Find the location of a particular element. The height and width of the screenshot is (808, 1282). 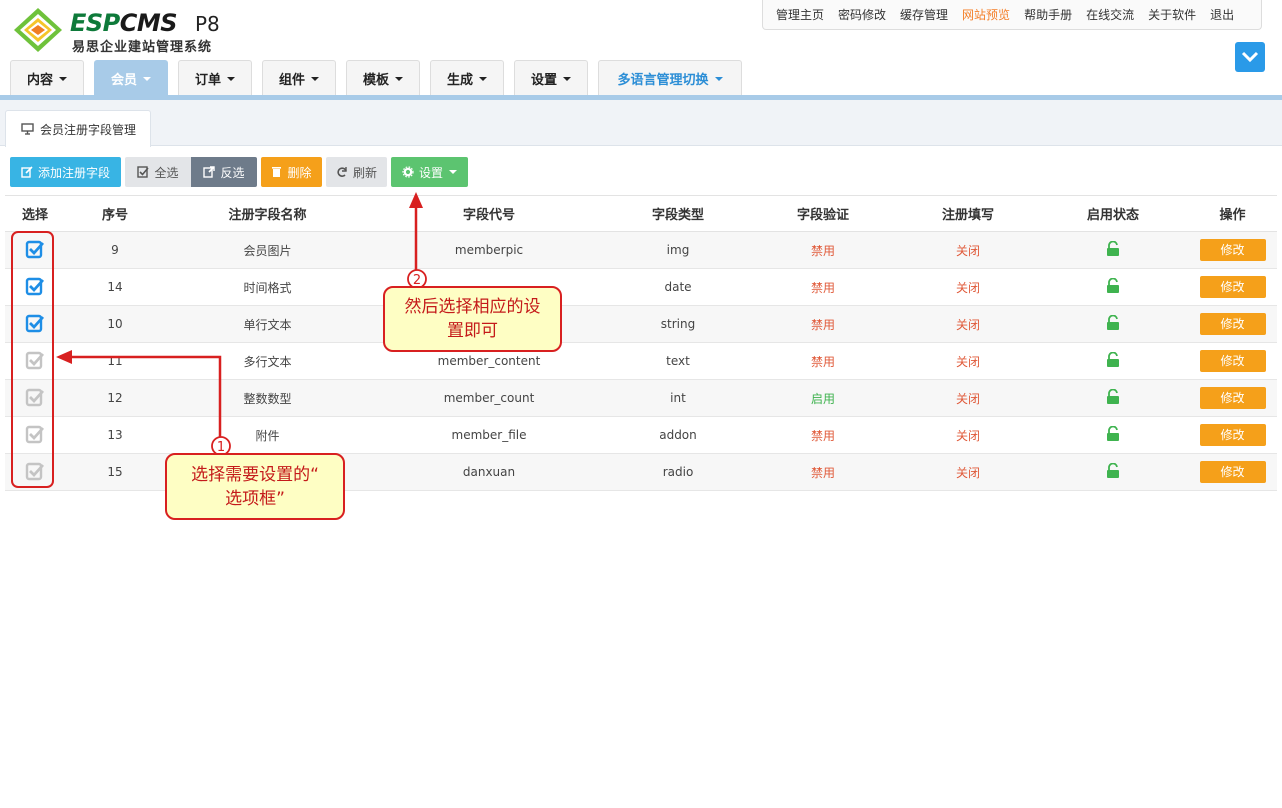

nav-item-language: 多语言管理切换 is located at coordinates (670, 78).